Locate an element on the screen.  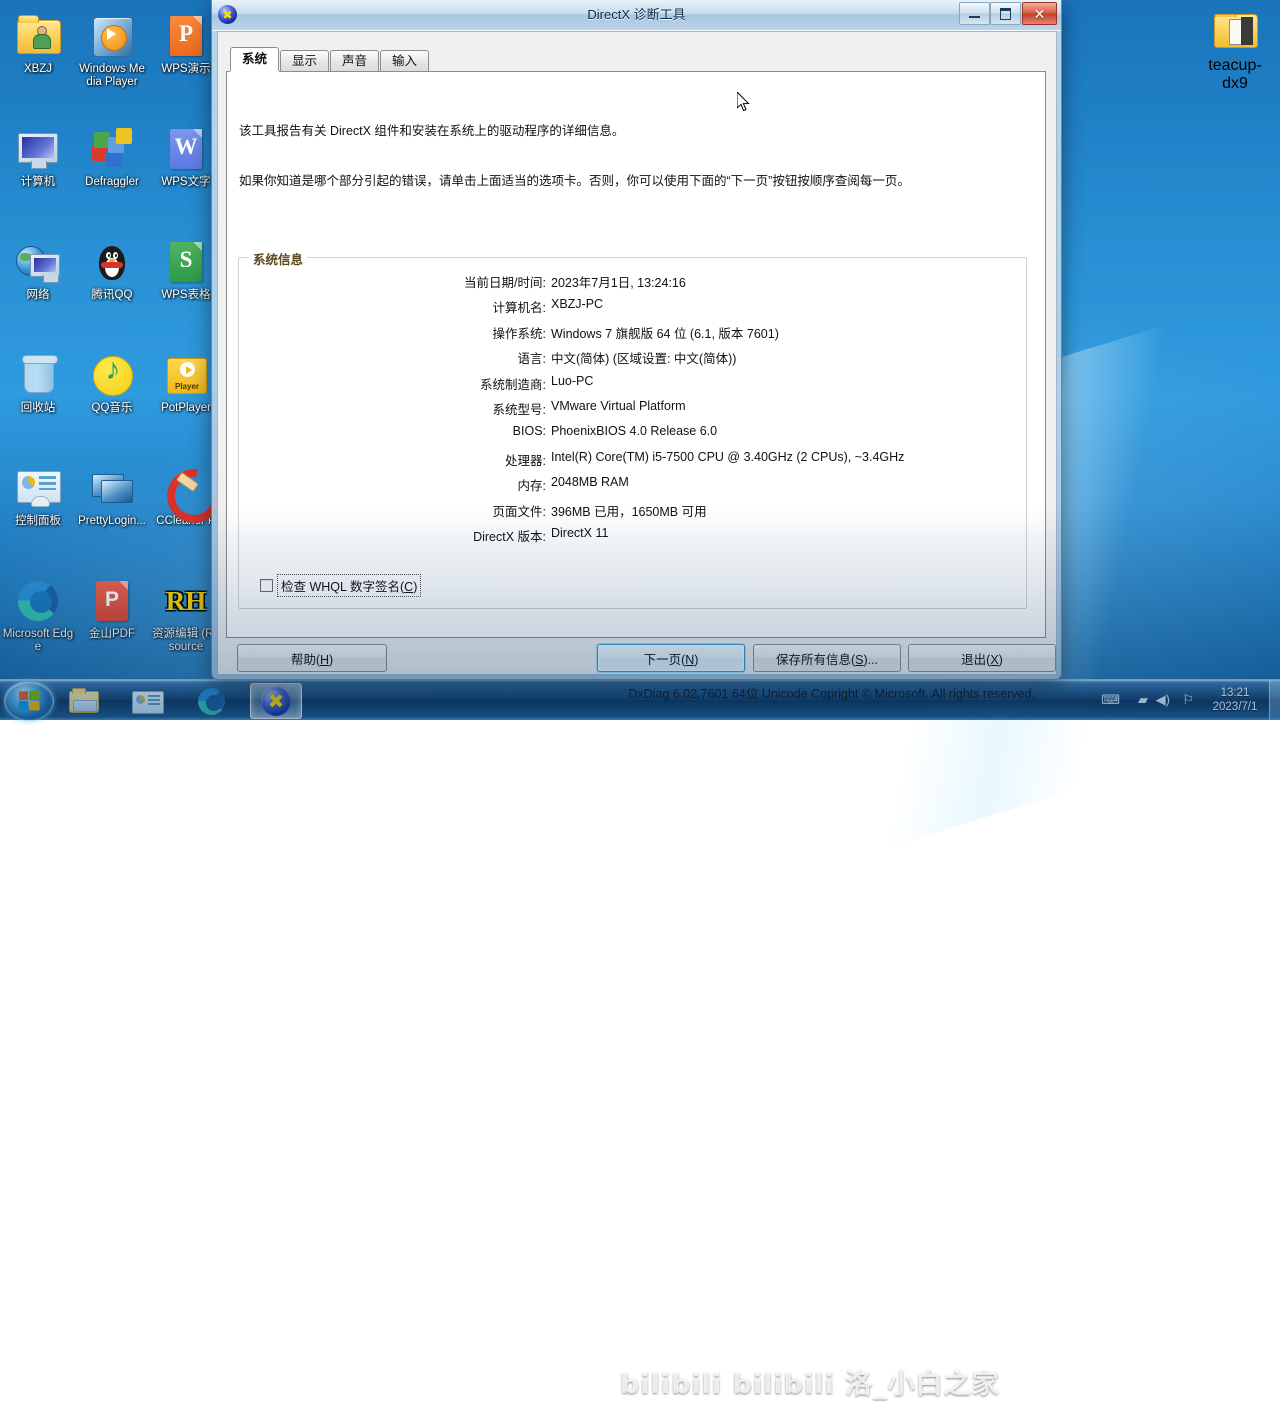
clock-date: 2023/7/1 is located at coordinates (1235, 707).